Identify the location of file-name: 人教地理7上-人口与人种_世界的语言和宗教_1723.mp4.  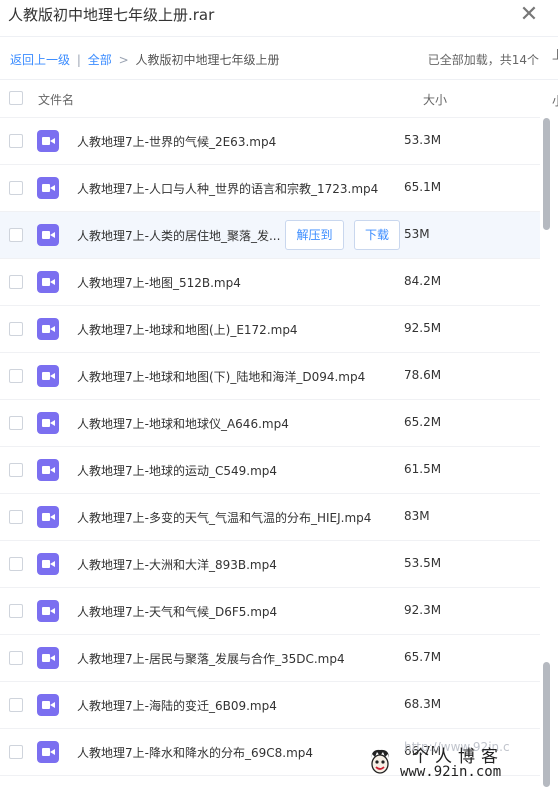
(227, 188).